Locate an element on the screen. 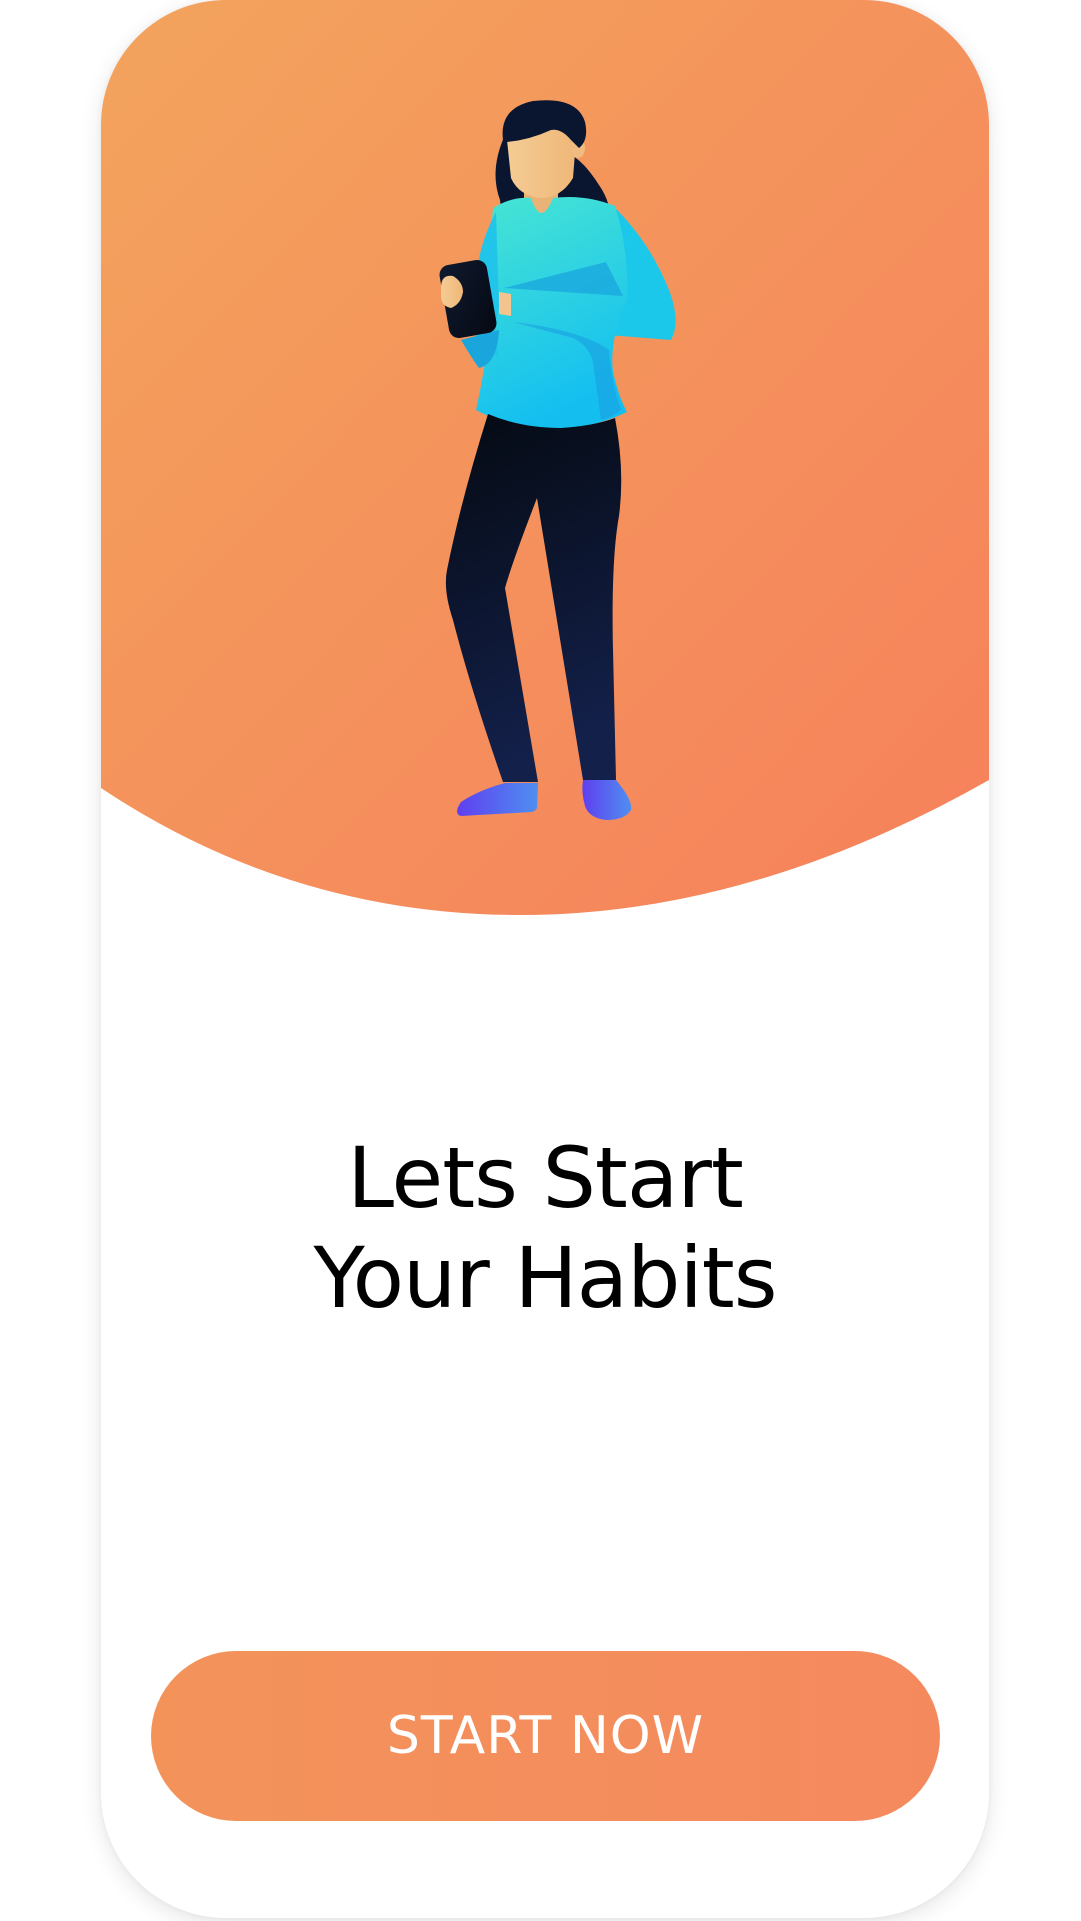 This screenshot has height=1921, width=1081. headline-line-1: Lets Start is located at coordinates (545, 1178).